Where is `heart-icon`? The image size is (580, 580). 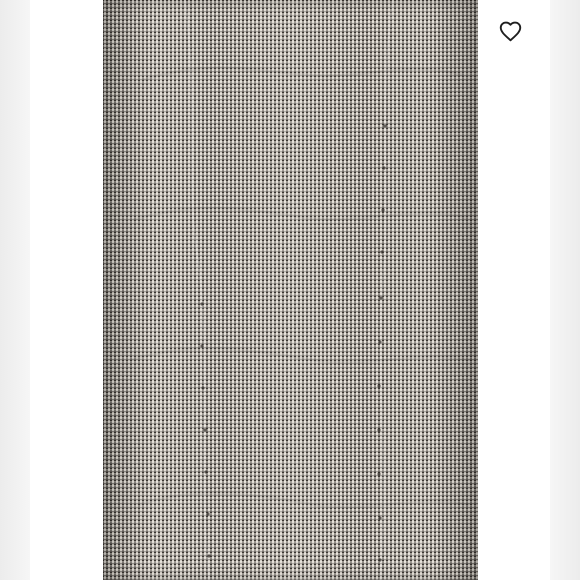 heart-icon is located at coordinates (510, 31).